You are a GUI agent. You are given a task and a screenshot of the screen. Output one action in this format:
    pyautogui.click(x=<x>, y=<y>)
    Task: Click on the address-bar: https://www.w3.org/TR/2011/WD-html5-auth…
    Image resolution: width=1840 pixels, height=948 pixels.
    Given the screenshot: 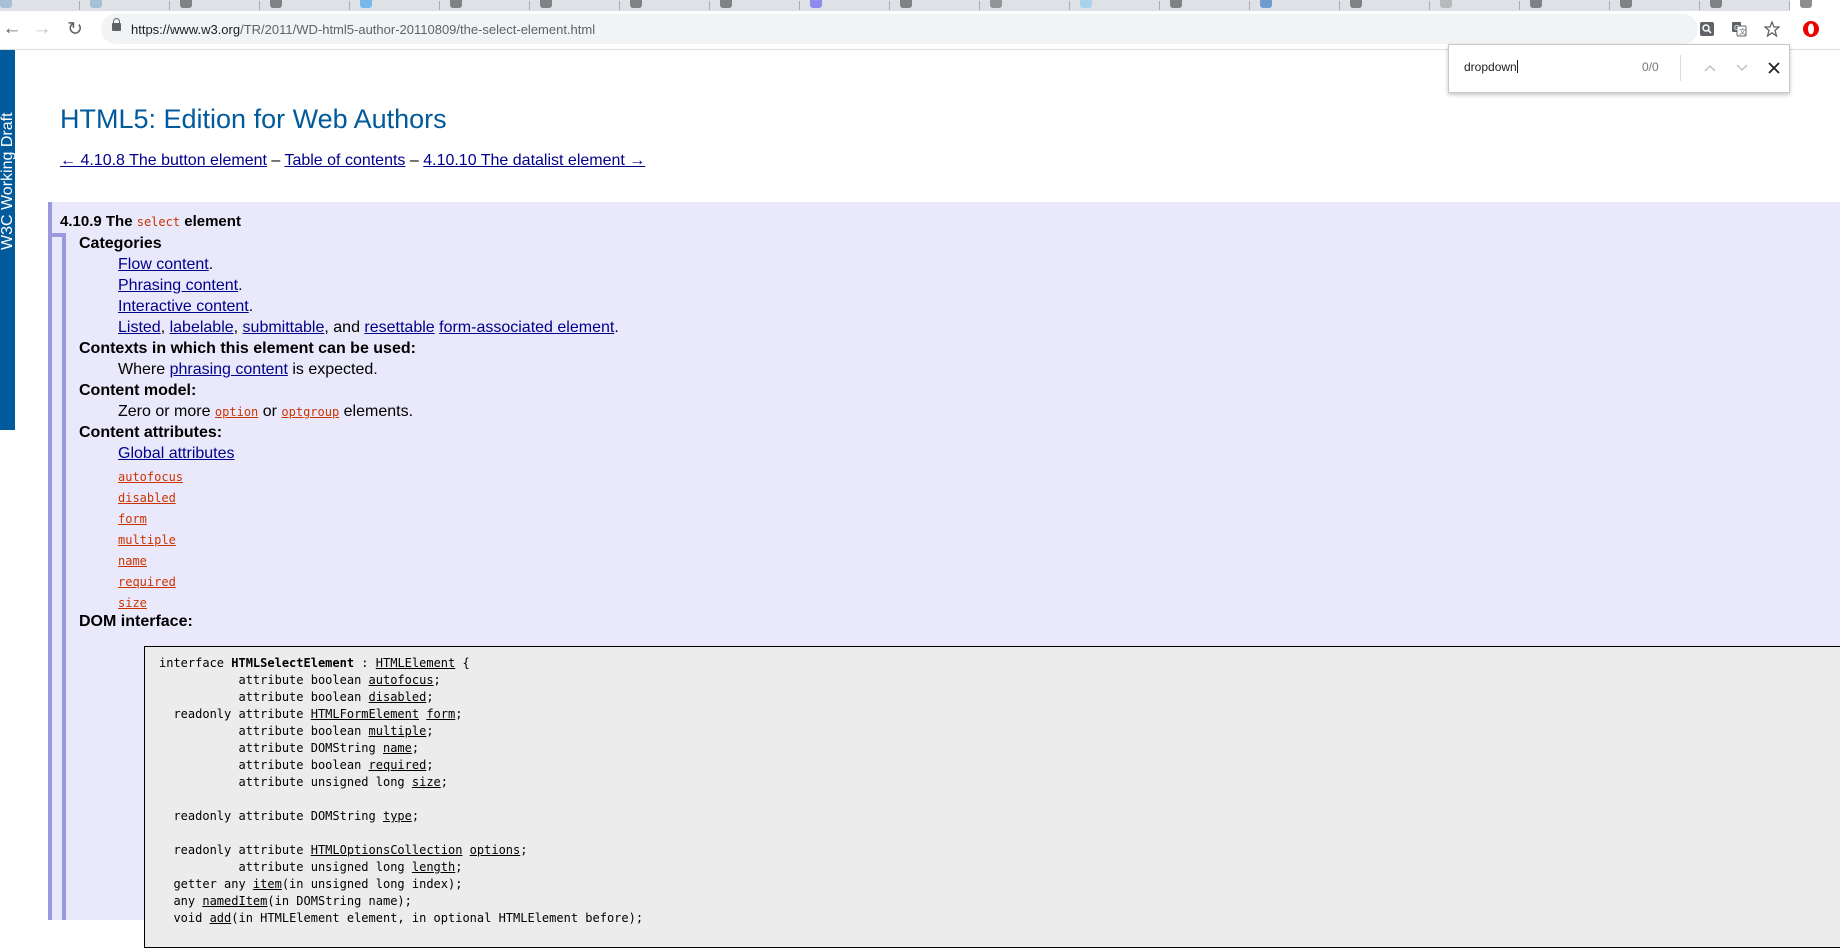 What is the action you would take?
    pyautogui.click(x=924, y=29)
    